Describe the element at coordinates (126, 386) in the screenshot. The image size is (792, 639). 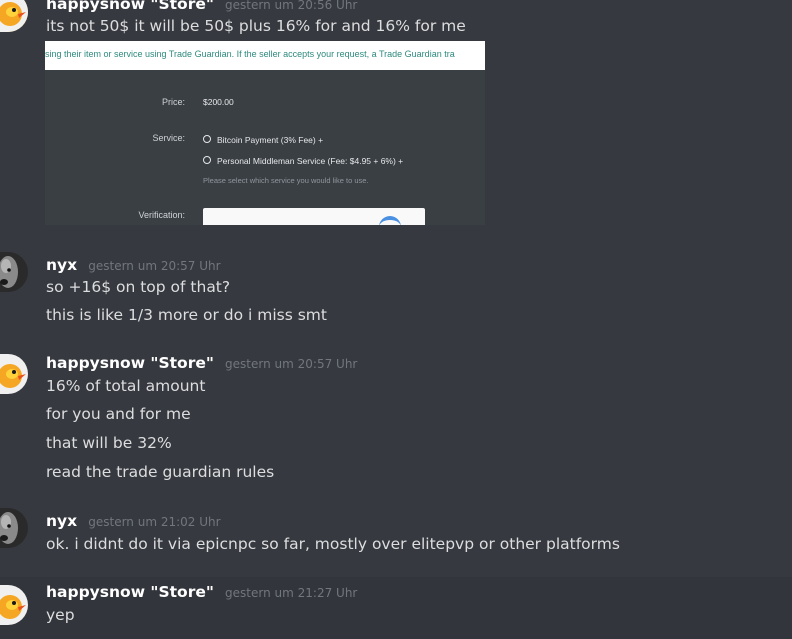
I see `message-text: 16% of total amount` at that location.